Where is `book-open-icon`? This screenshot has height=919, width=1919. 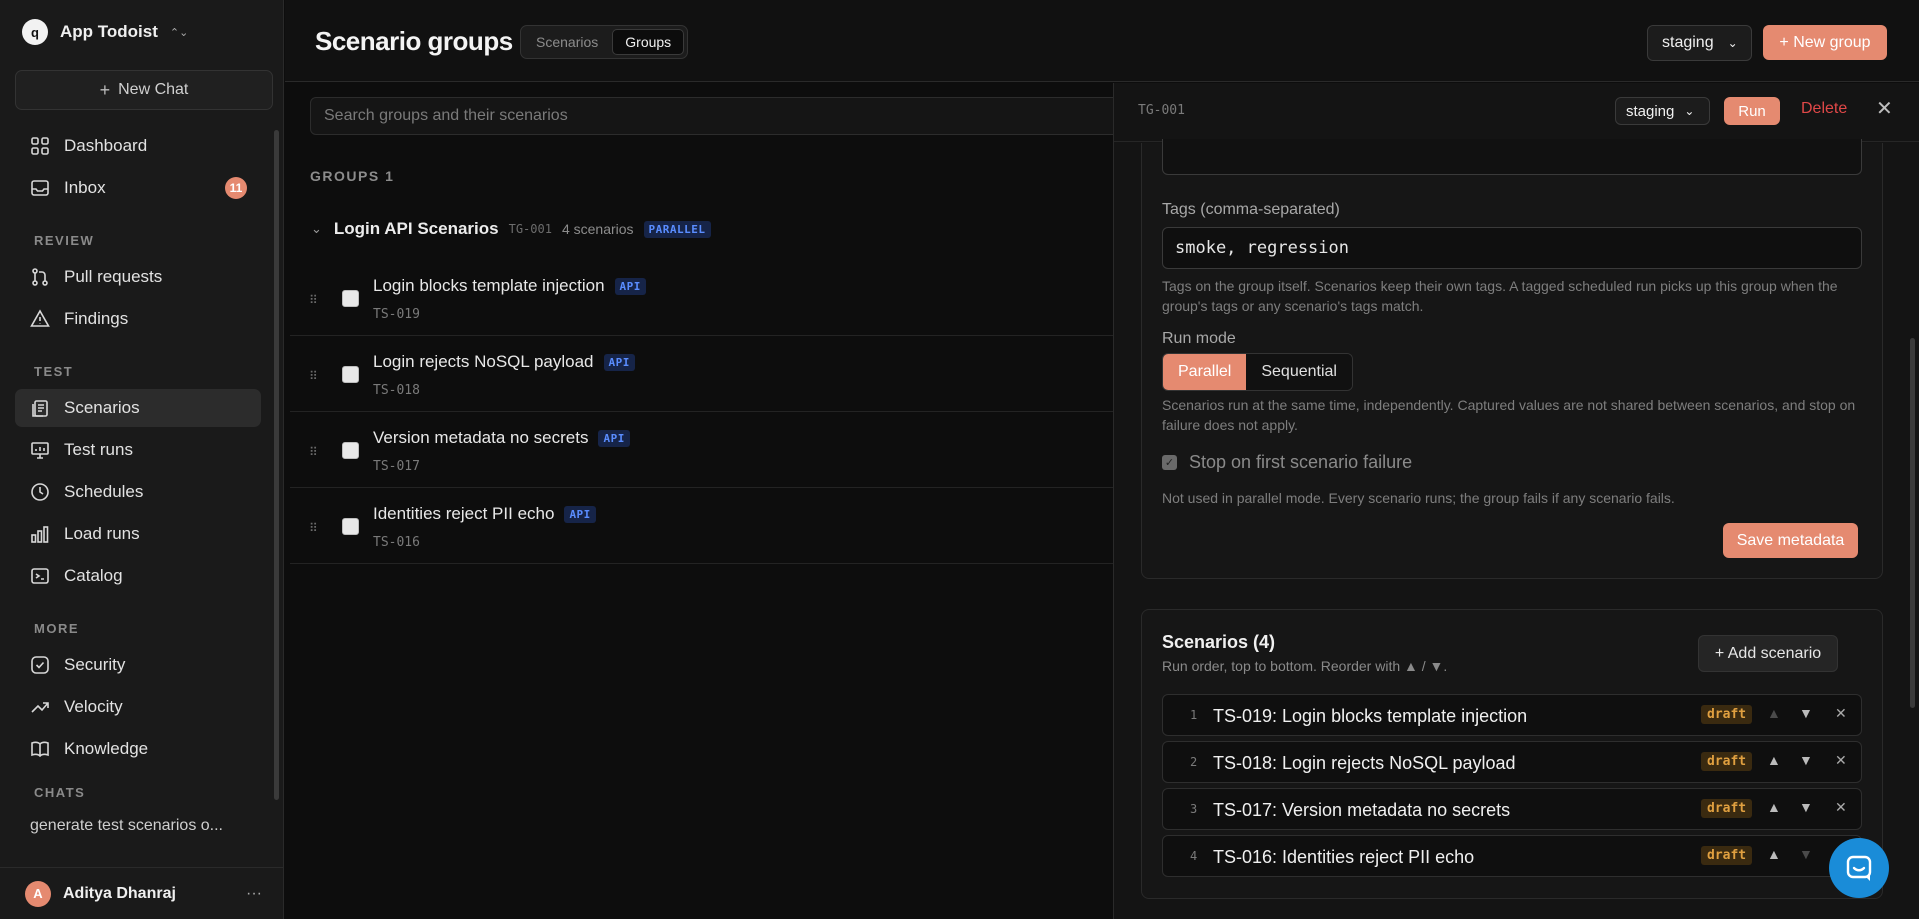
book-open-icon is located at coordinates (40, 749).